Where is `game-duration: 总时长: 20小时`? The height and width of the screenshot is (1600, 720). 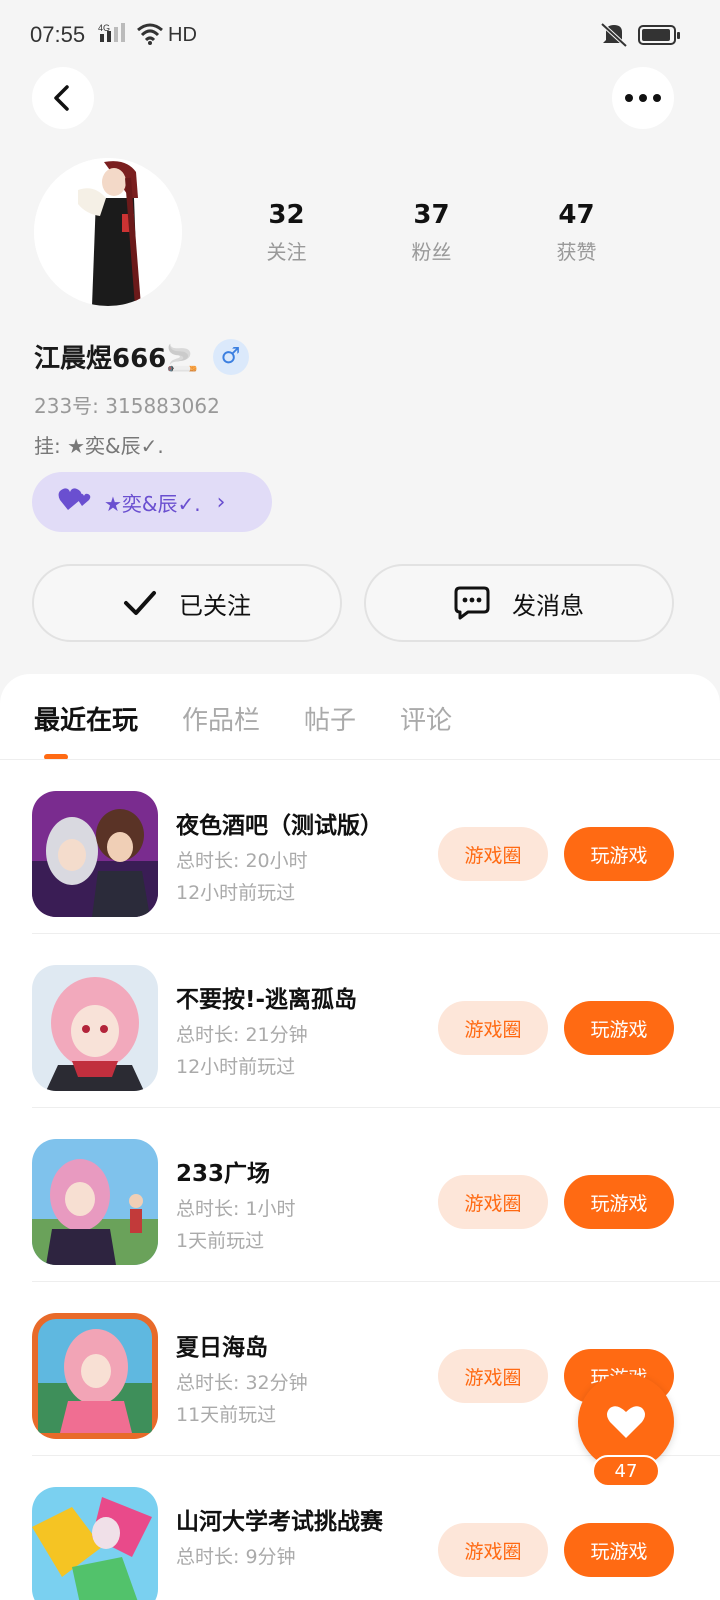
game-duration: 总时长: 20小时 is located at coordinates (242, 861).